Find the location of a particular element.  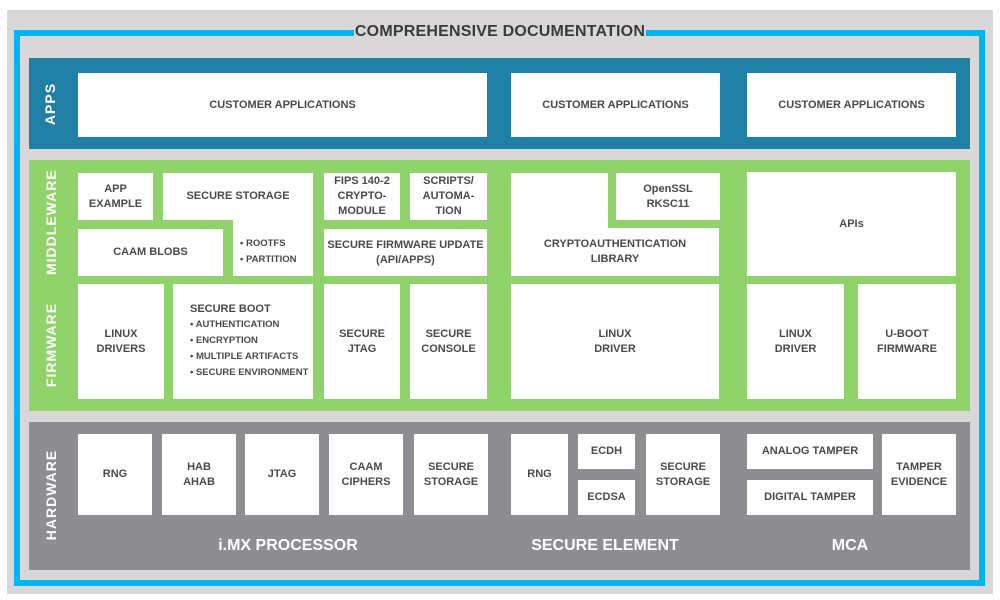

tamper-evidence-box: TAMPER EVIDENCE is located at coordinates (919, 474).